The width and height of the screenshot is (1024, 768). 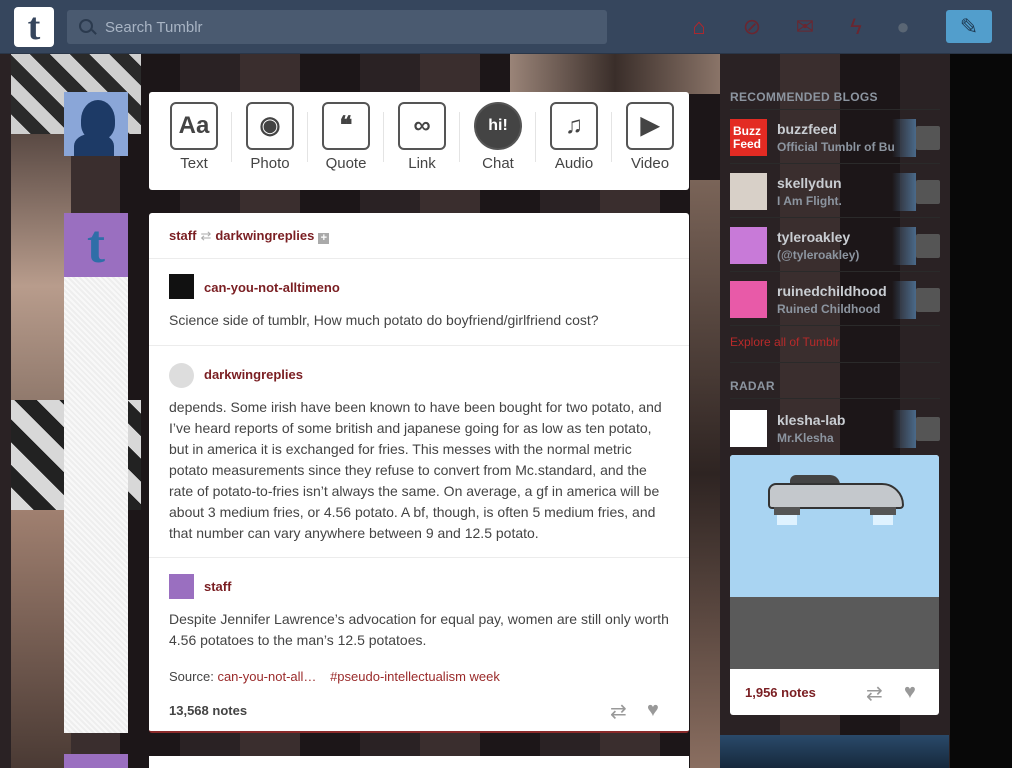 I want to click on radar-blog: klesha-lab Mr.Klesha, so click(x=835, y=429).